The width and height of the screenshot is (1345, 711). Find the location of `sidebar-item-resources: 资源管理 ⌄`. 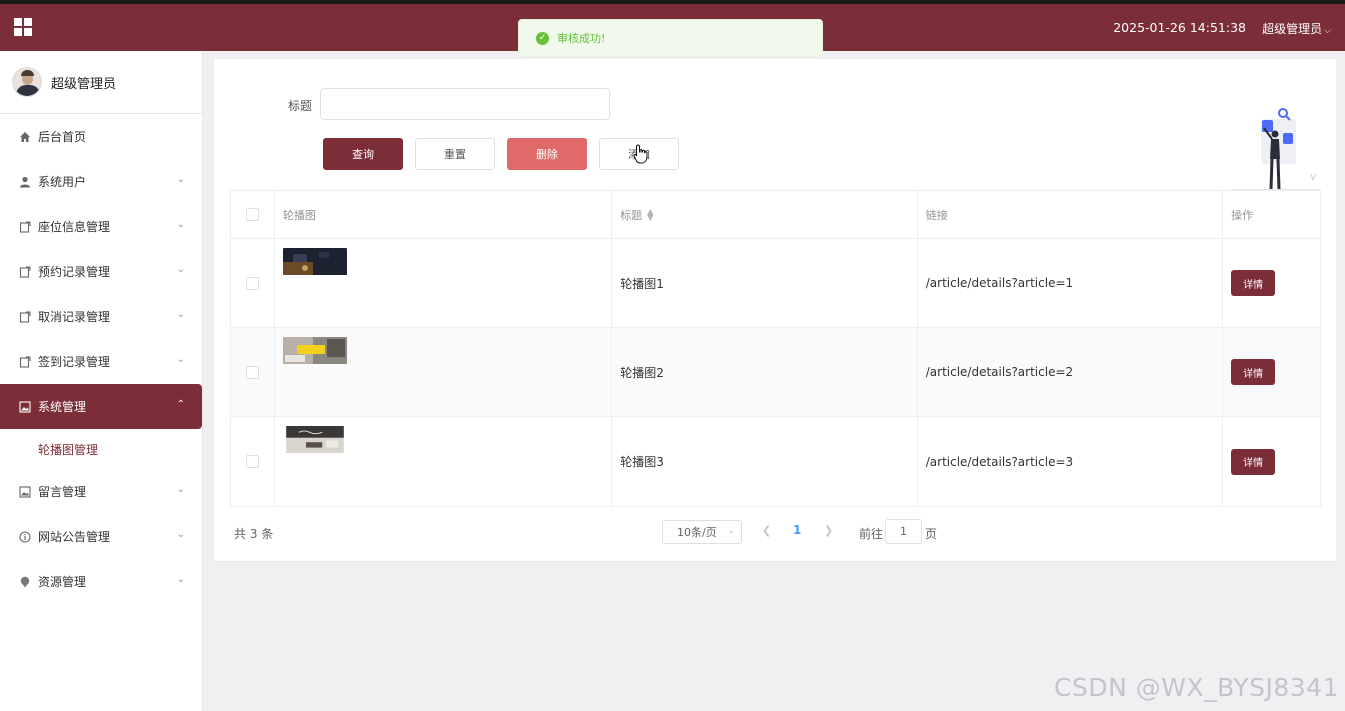

sidebar-item-resources: 资源管理 ⌄ is located at coordinates (101, 581).